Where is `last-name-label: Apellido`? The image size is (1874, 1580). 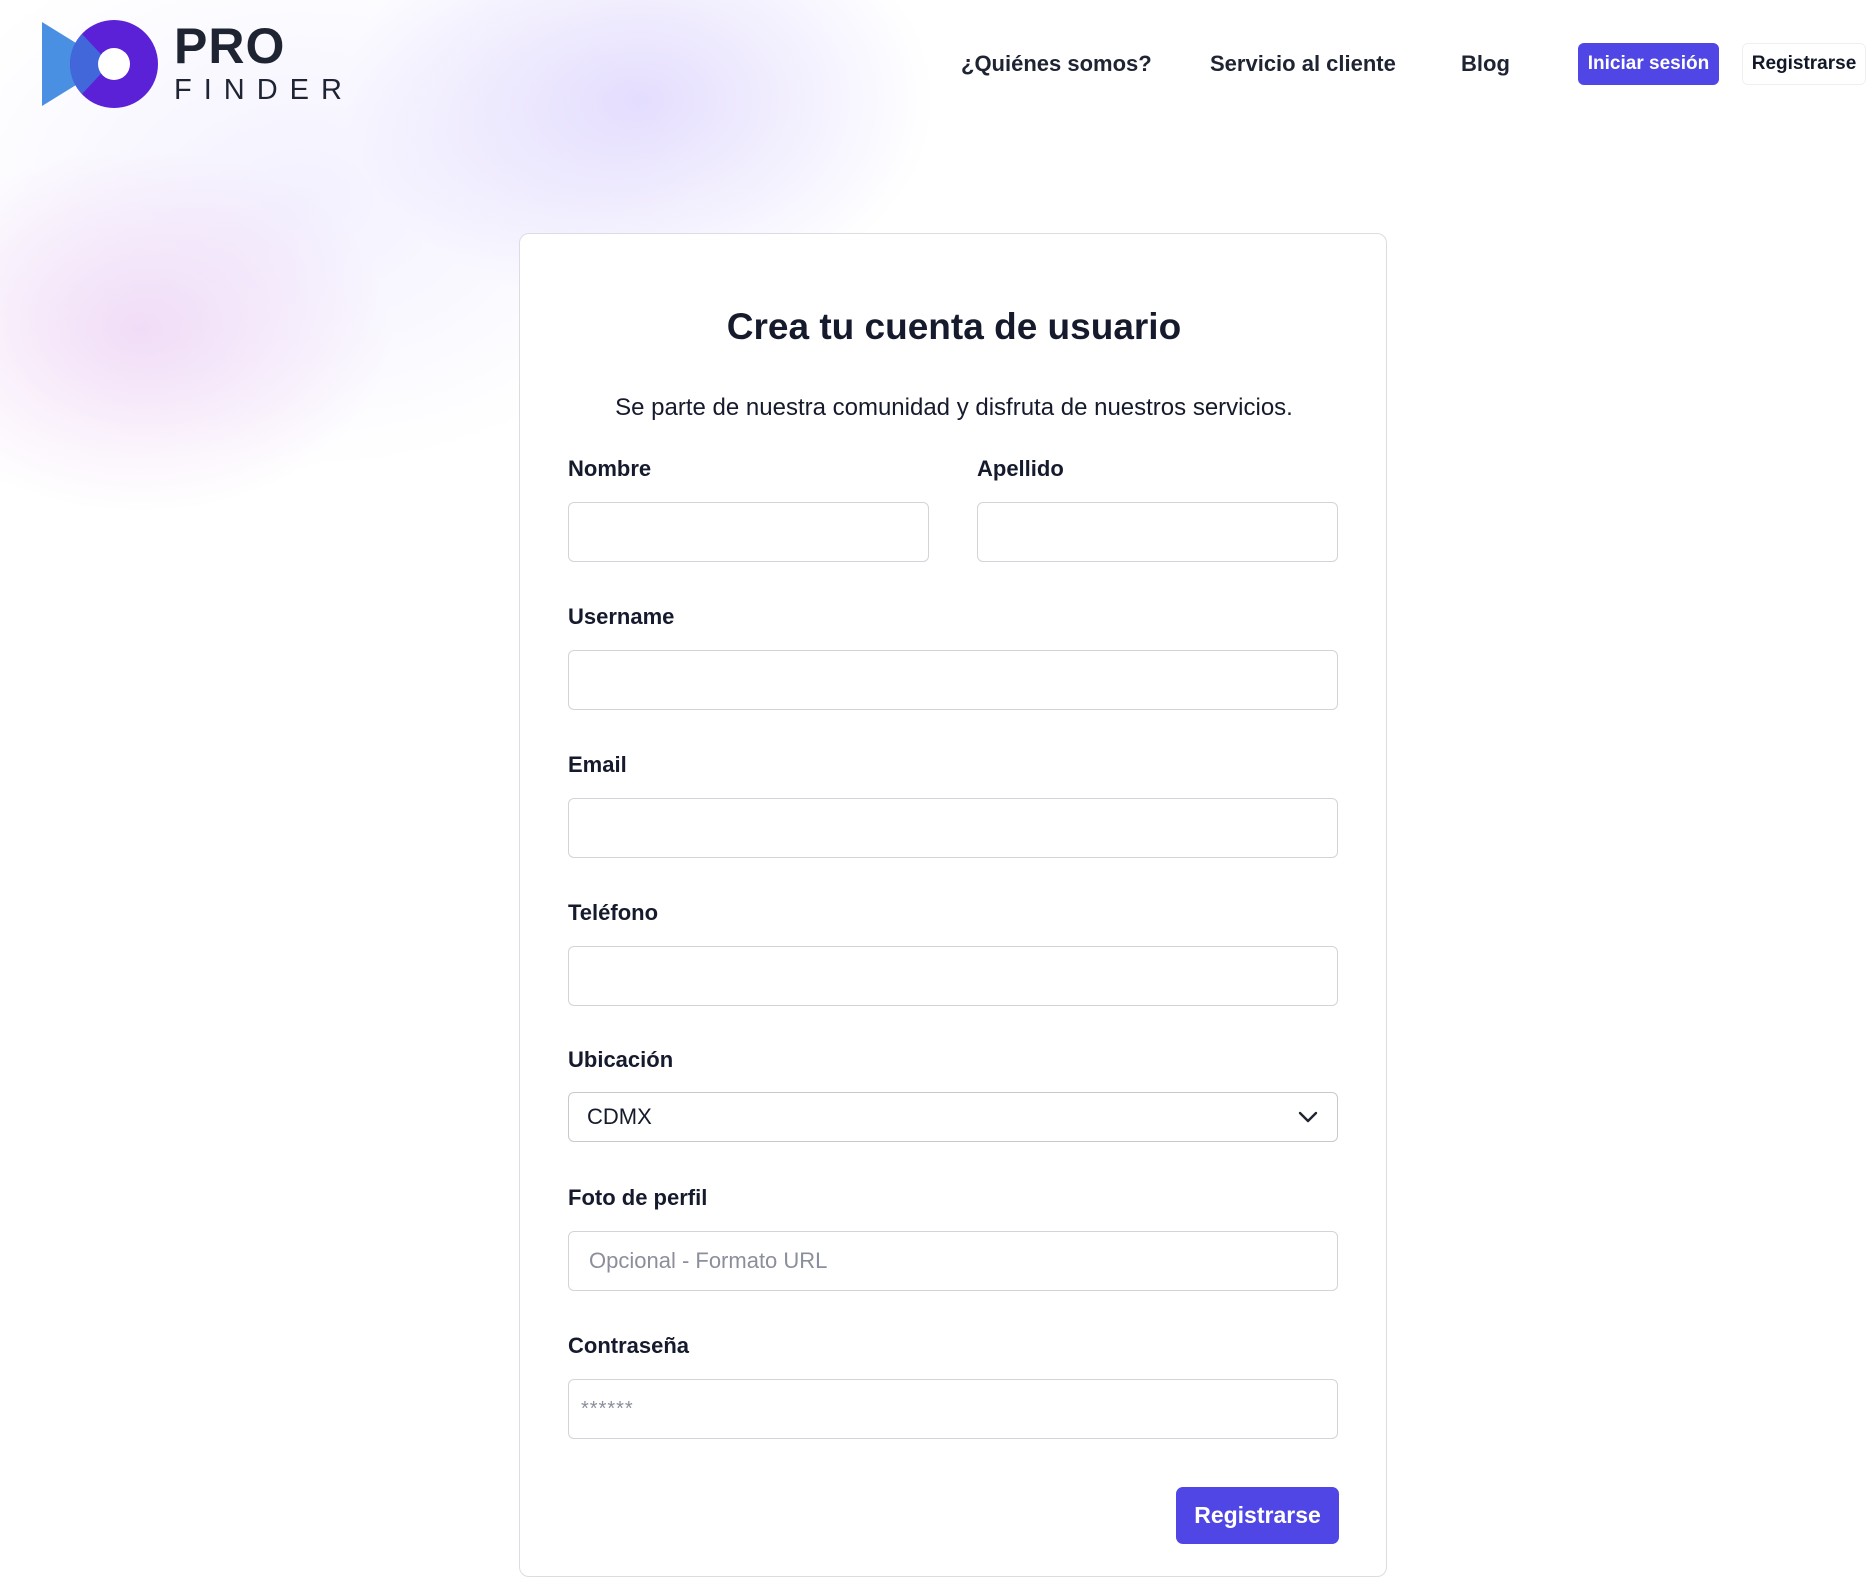 last-name-label: Apellido is located at coordinates (1020, 468).